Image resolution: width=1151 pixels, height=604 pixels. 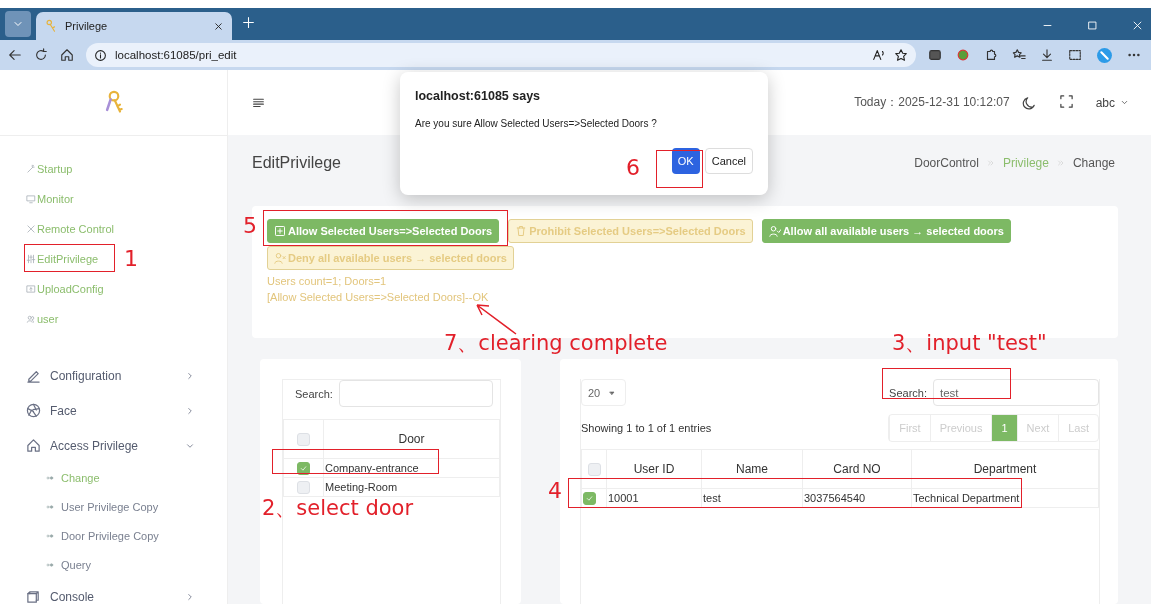 What do you see at coordinates (383, 231) in the screenshot?
I see `action-button: Allow Selected Users=>Selected Doors` at bounding box center [383, 231].